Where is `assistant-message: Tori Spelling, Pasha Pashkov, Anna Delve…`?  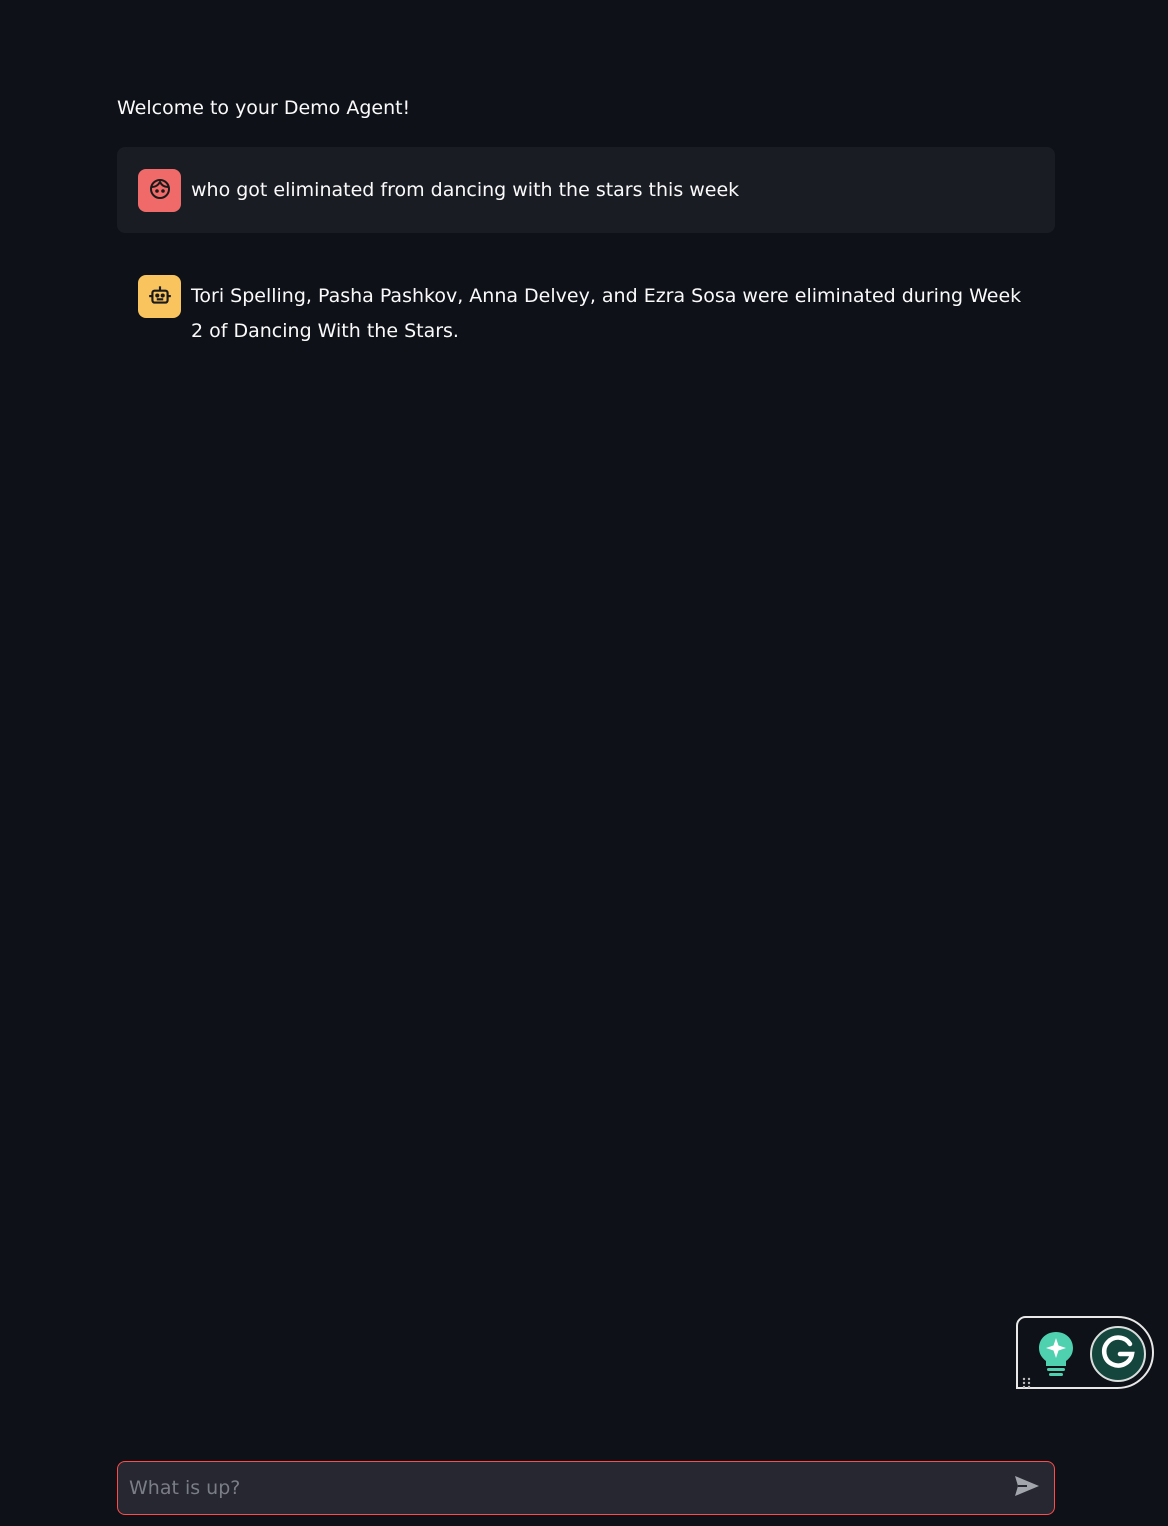
assistant-message: Tori Spelling, Pasha Pashkov, Anna Delve… is located at coordinates (586, 301).